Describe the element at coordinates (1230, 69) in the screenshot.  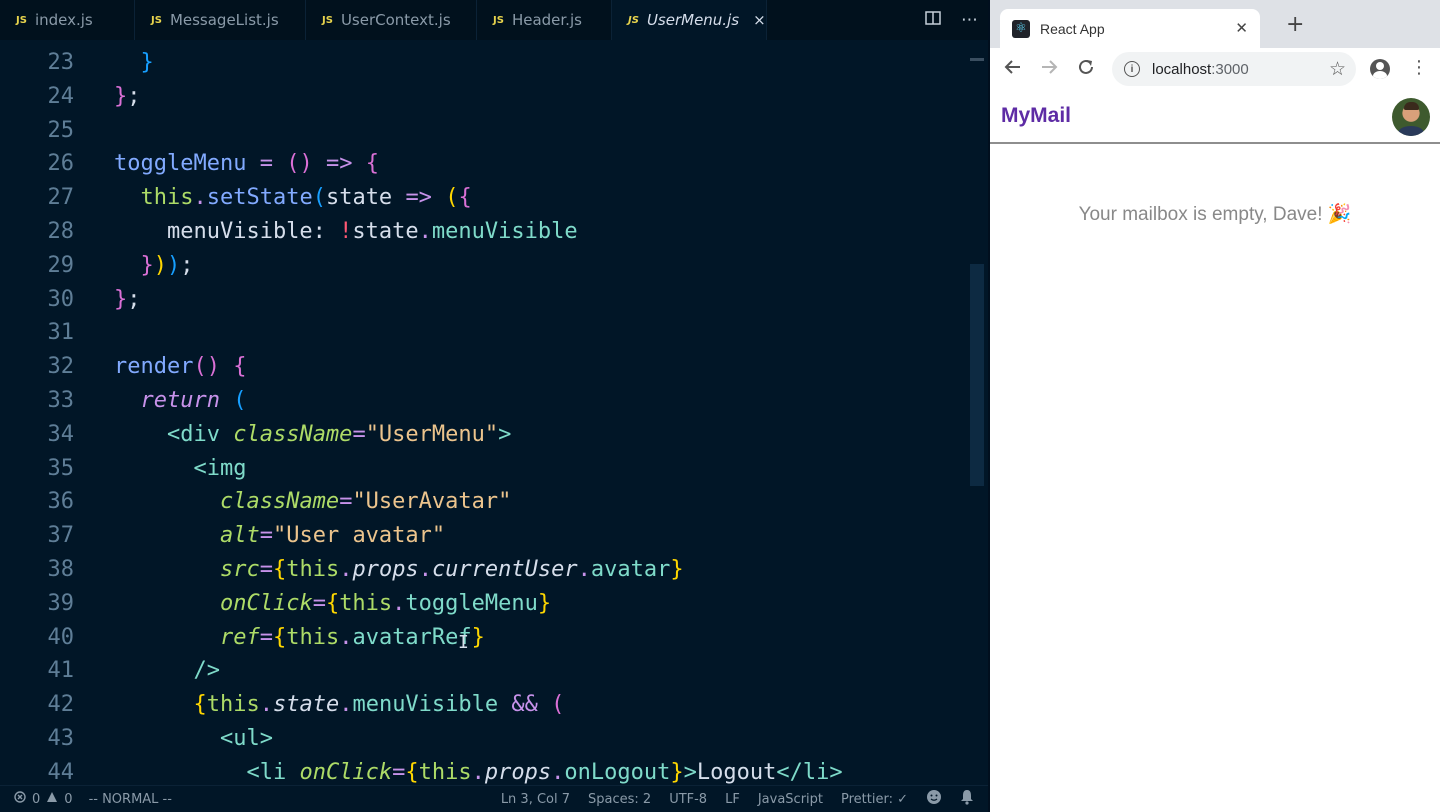
I see `url-port: :3000` at that location.